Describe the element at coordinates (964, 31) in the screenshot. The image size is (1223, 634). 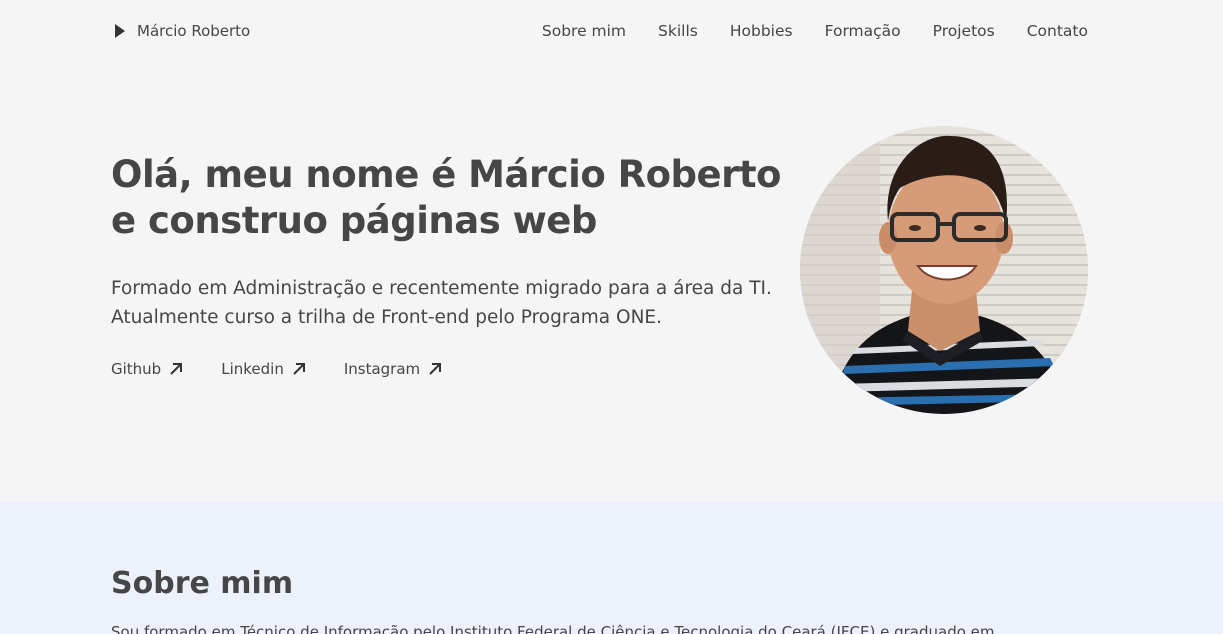
I see `nav-projetos: Projetos` at that location.